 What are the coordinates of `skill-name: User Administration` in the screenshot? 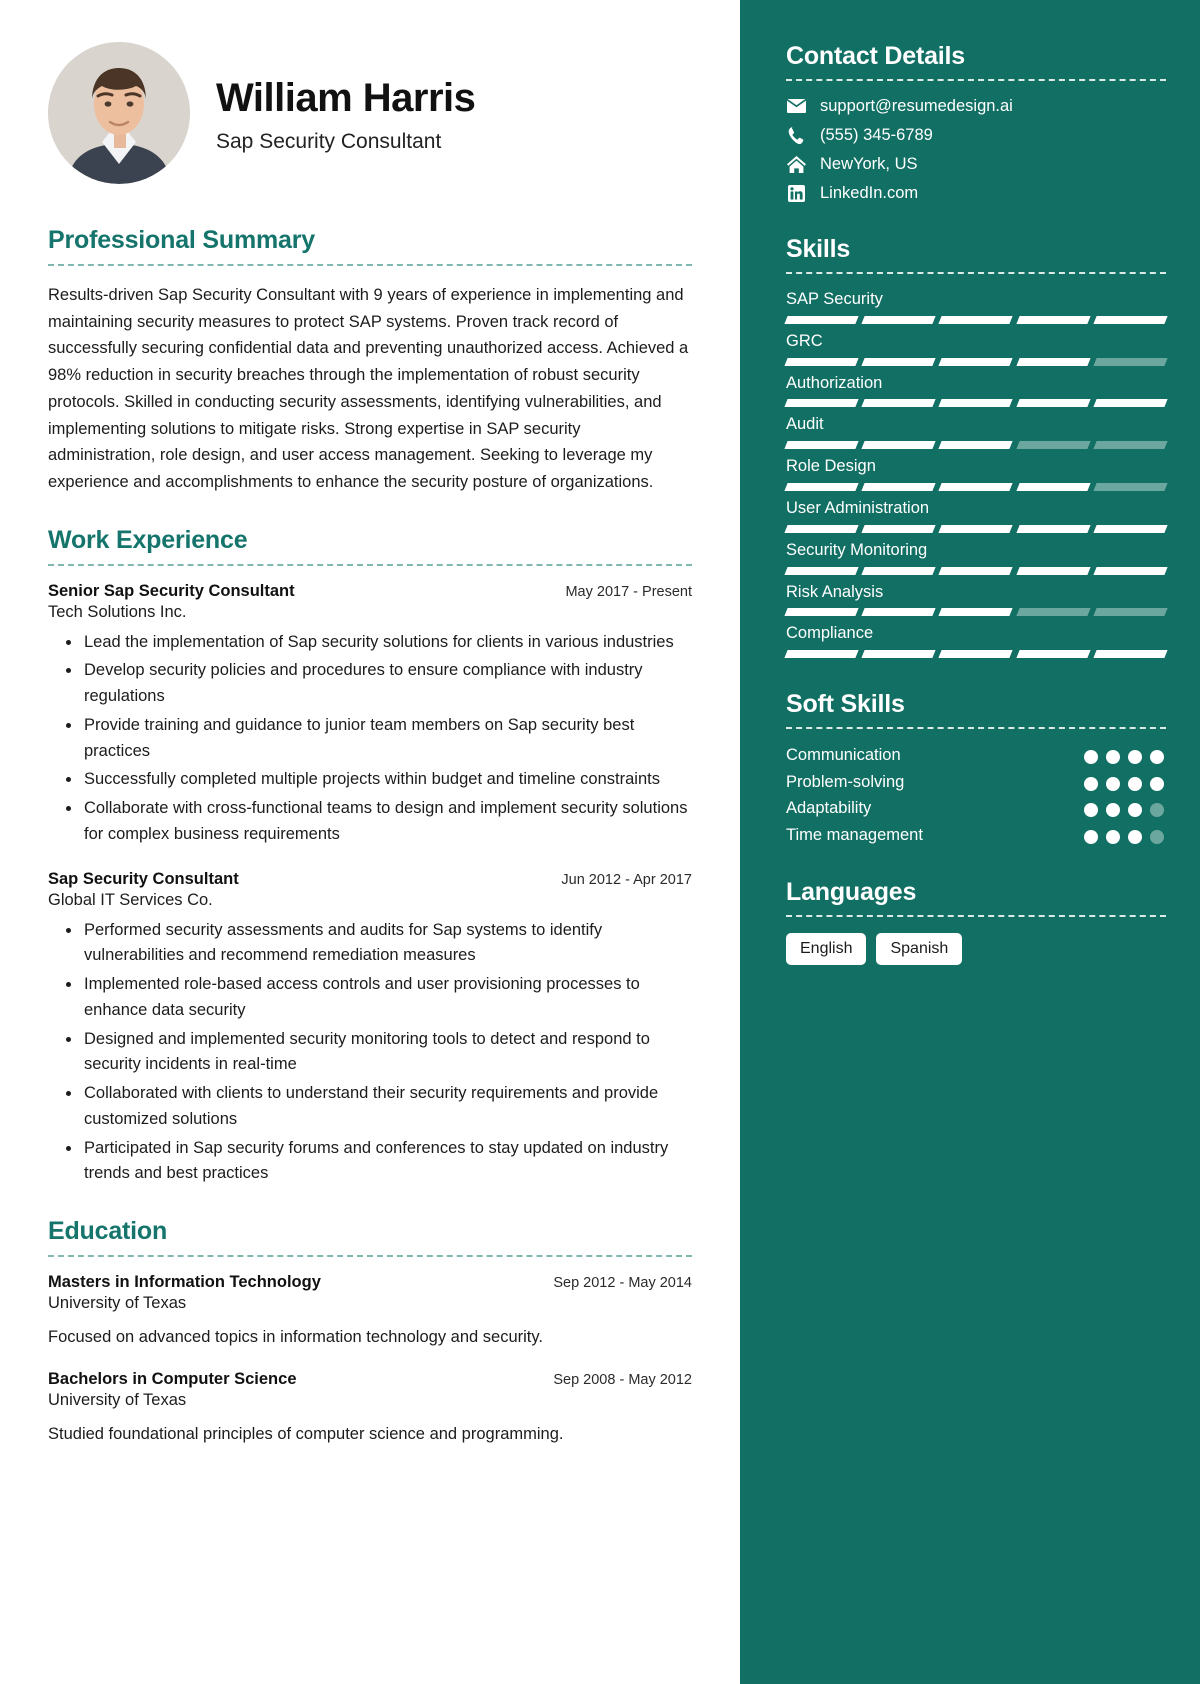 It's located at (858, 507).